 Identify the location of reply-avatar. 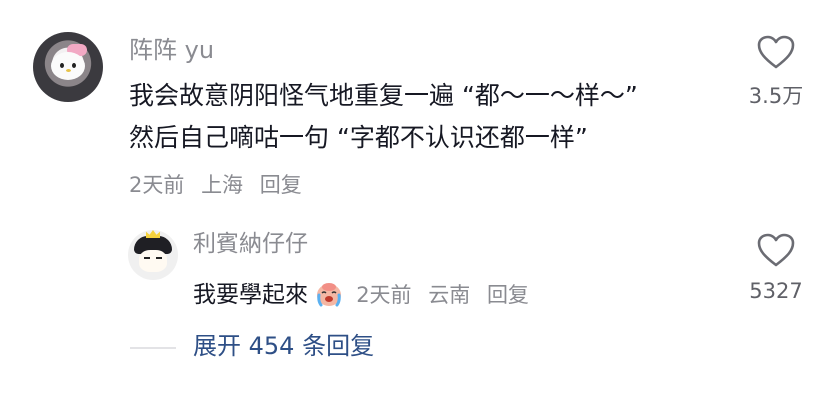
(153, 255).